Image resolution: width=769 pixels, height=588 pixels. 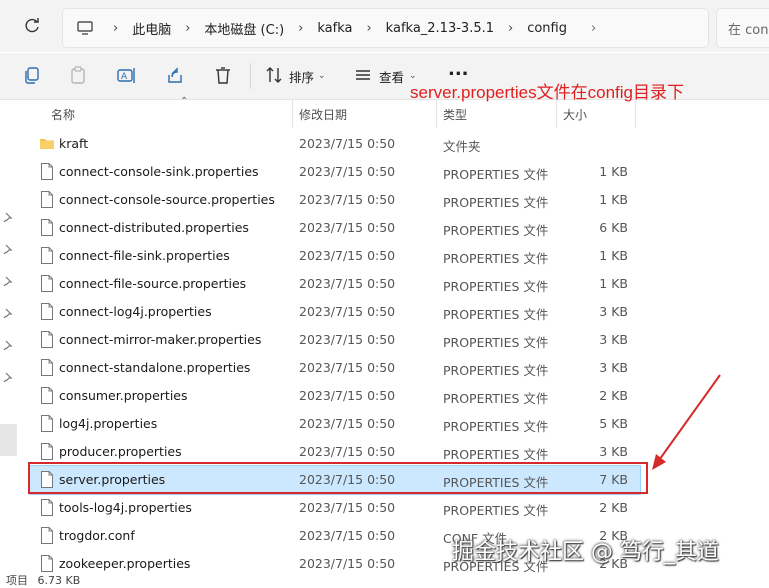 I want to click on column-header: ⌃ 名称 修改日期 类型 大小, so click(x=393, y=112).